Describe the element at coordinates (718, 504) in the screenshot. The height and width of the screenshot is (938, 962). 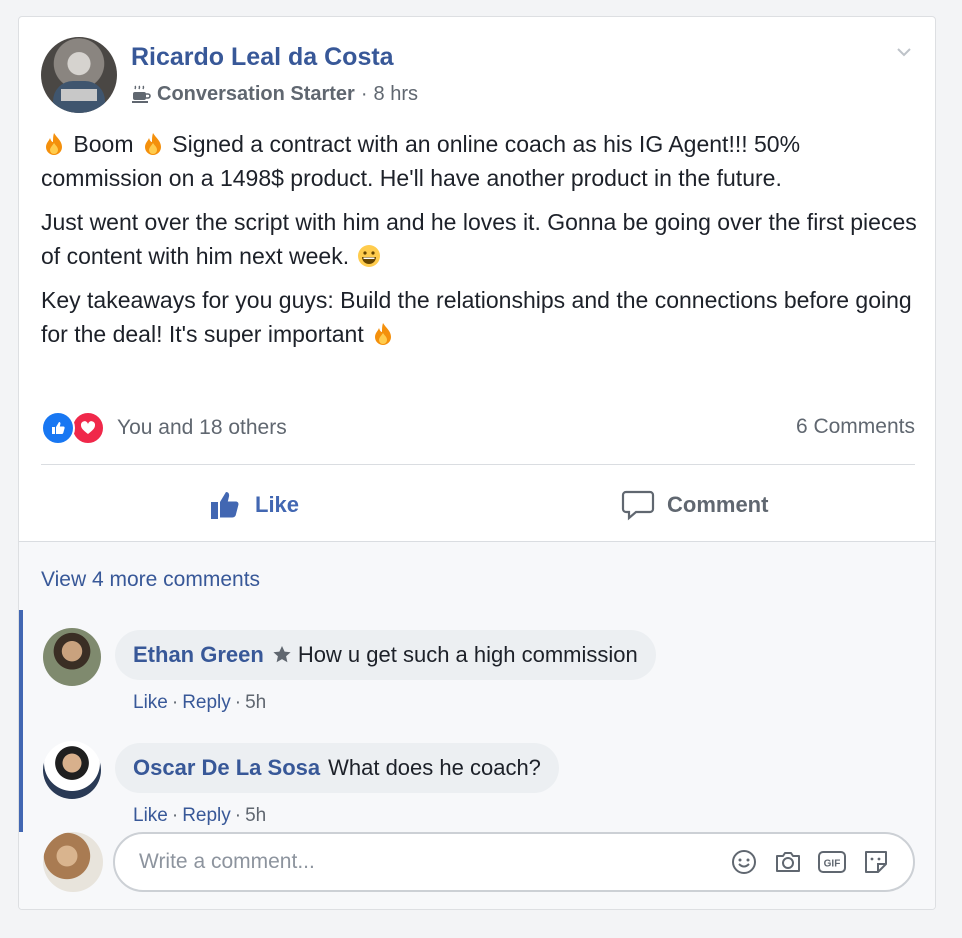
I see `comment-label: Comment` at that location.